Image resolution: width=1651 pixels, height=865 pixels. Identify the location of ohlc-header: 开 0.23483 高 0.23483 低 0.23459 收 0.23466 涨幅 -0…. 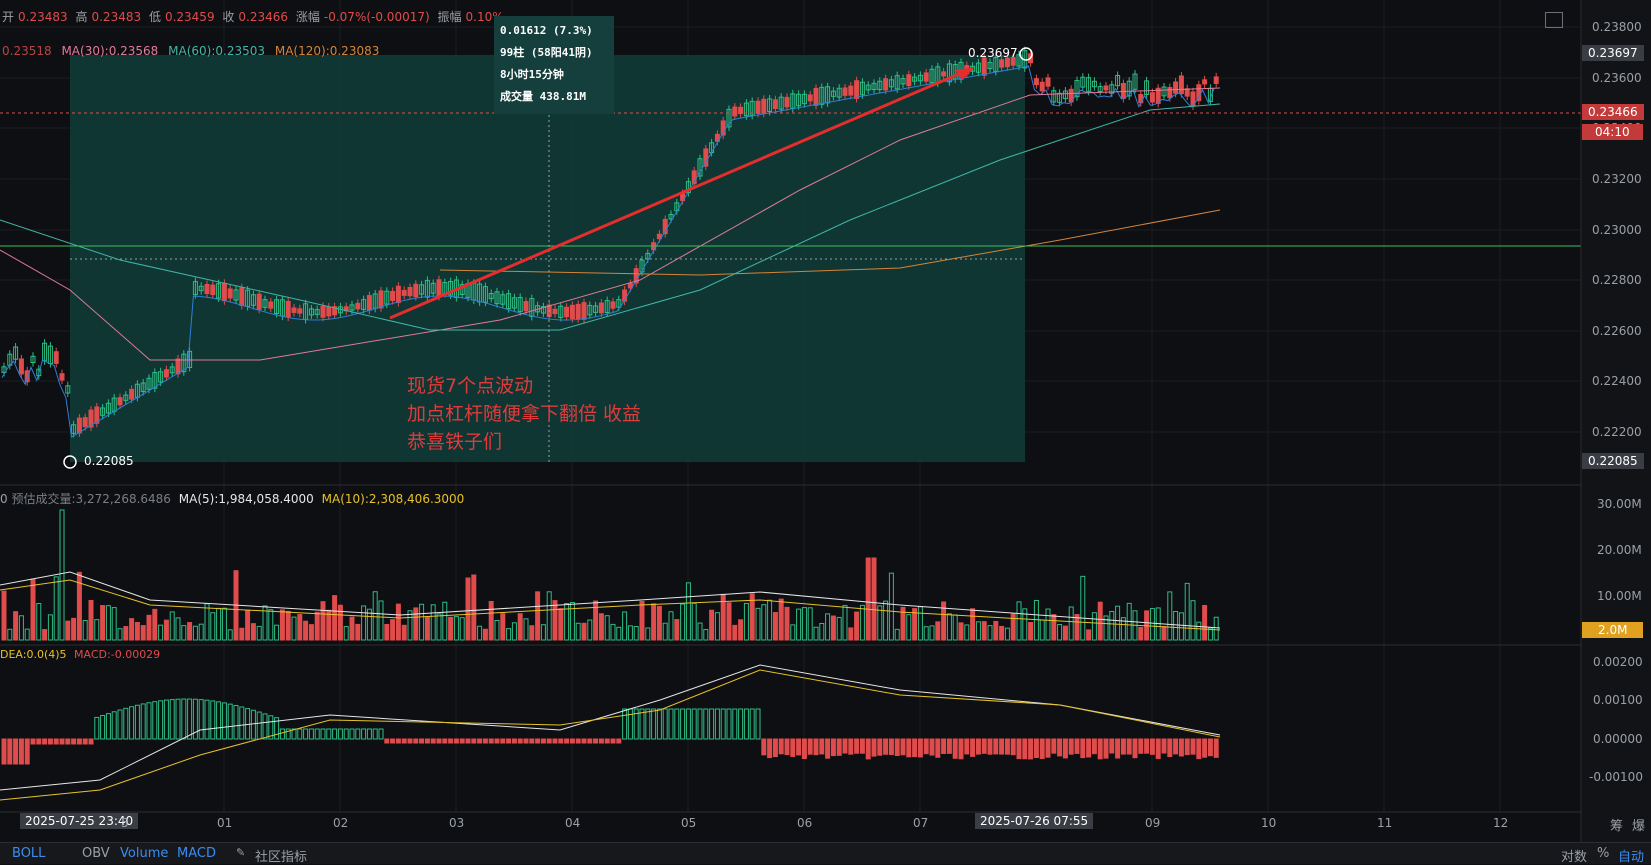
(255, 16).